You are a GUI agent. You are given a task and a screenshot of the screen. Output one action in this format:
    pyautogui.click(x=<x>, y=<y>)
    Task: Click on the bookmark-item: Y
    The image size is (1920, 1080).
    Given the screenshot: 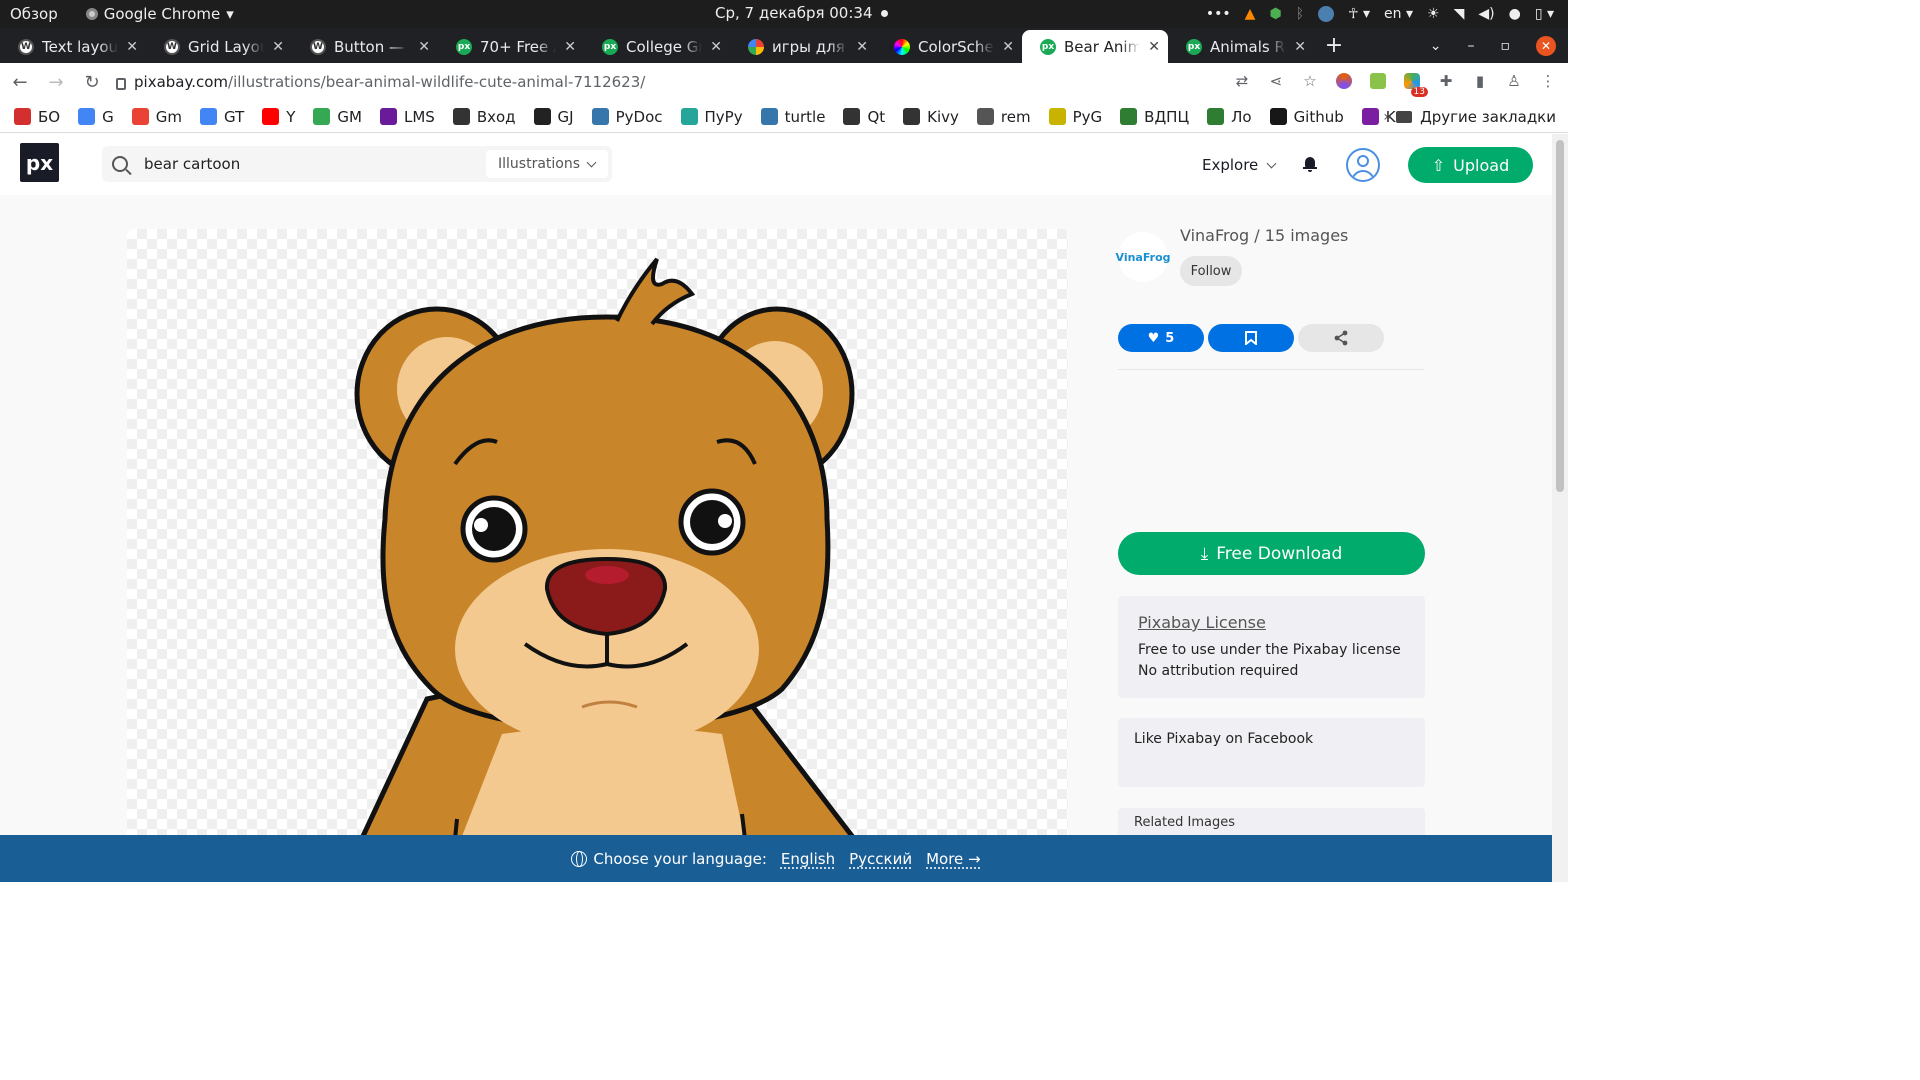 What is the action you would take?
    pyautogui.click(x=278, y=117)
    